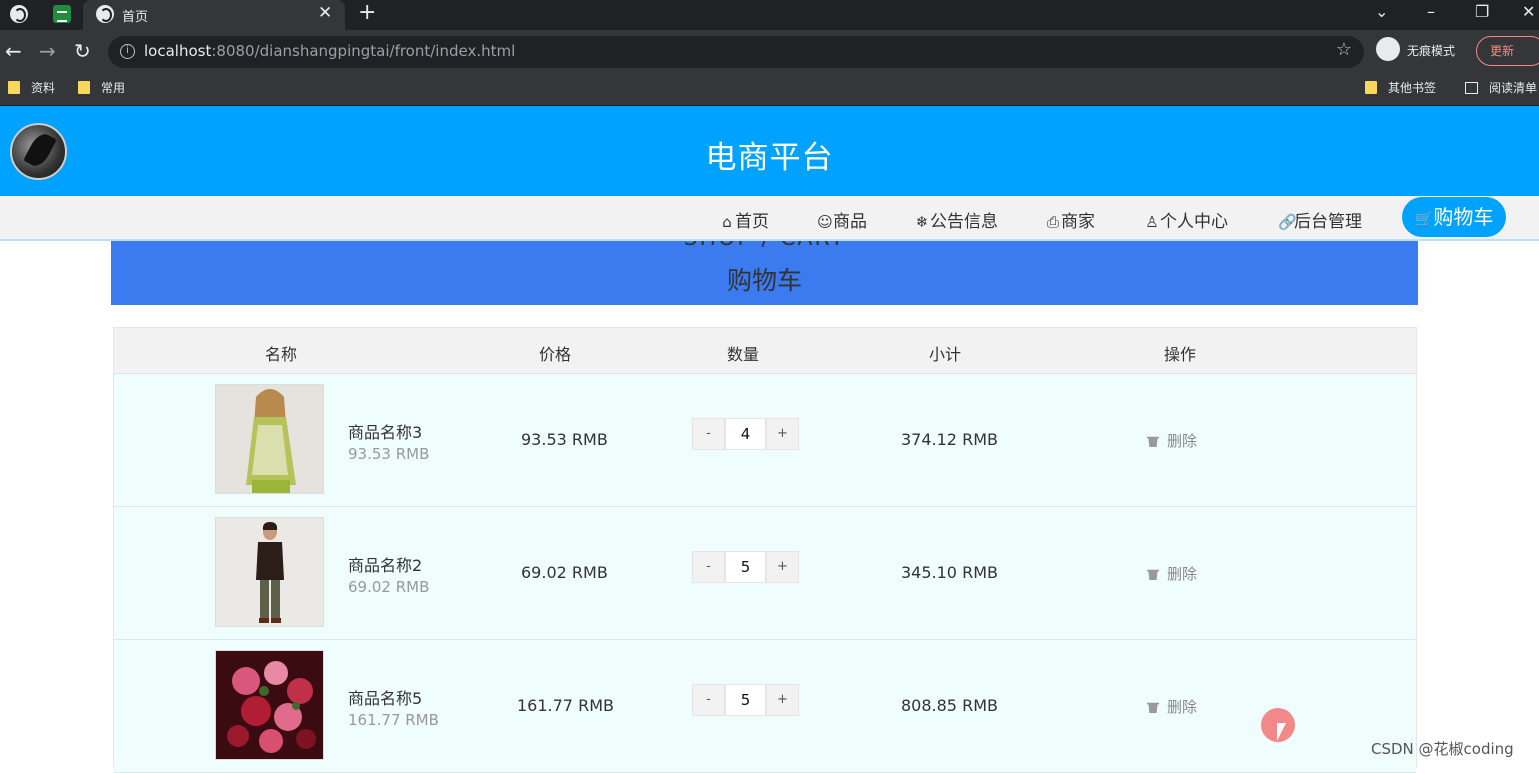  What do you see at coordinates (769, 15) in the screenshot?
I see `browser-tab-bar: 首页 ✕ + ⌄ – ❐ ✕` at bounding box center [769, 15].